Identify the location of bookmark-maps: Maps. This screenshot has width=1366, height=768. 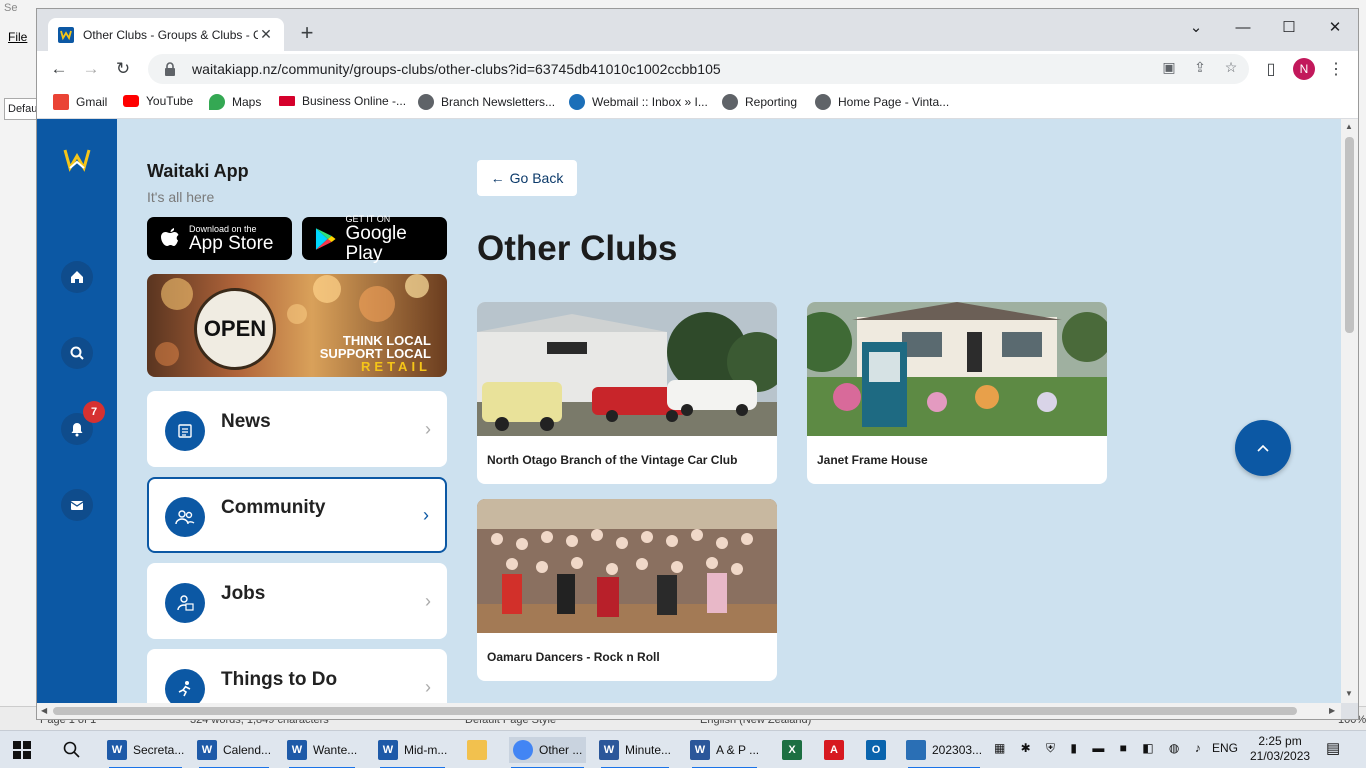
(235, 102).